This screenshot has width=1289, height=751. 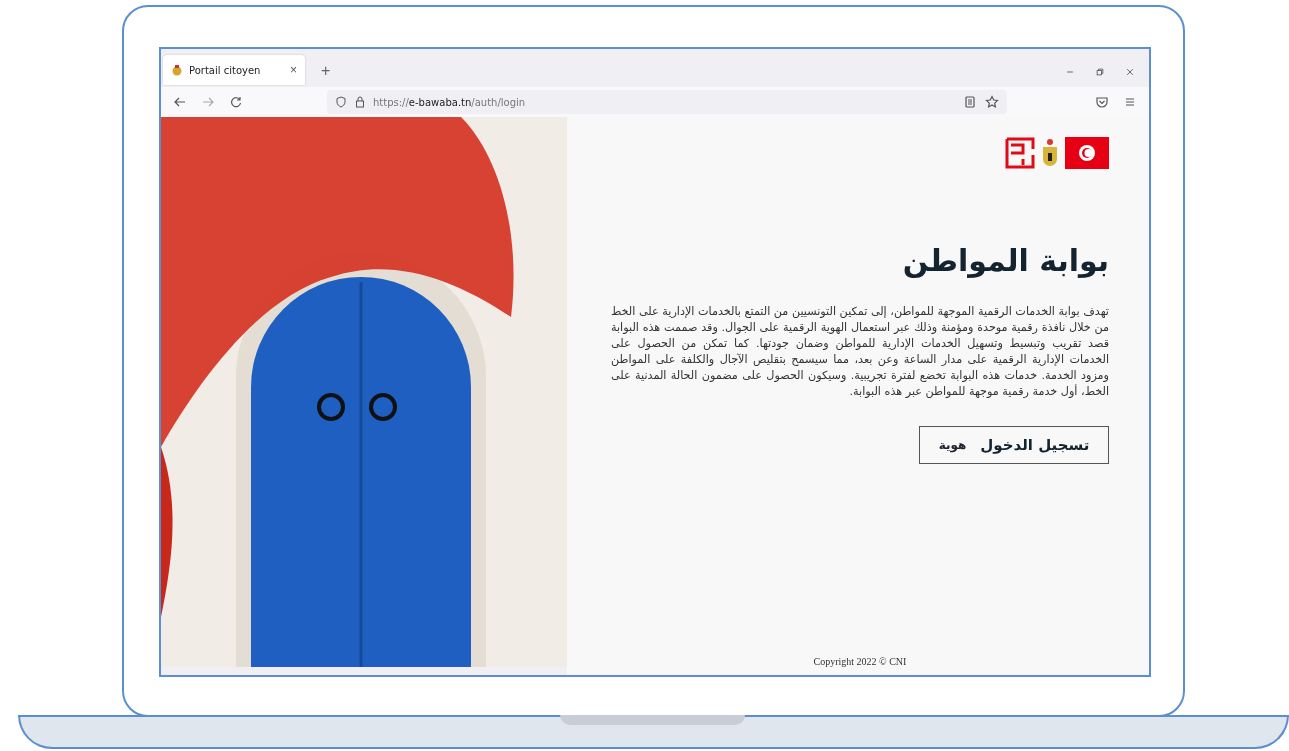 What do you see at coordinates (1100, 72) in the screenshot?
I see `restore-icon` at bounding box center [1100, 72].